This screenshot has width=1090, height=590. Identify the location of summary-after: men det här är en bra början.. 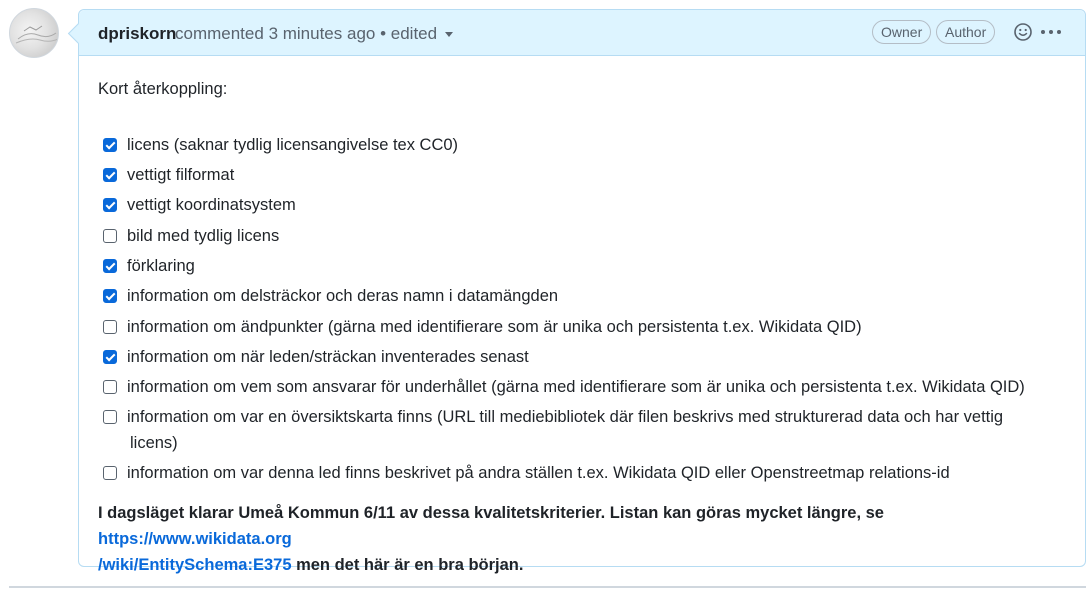
(407, 565).